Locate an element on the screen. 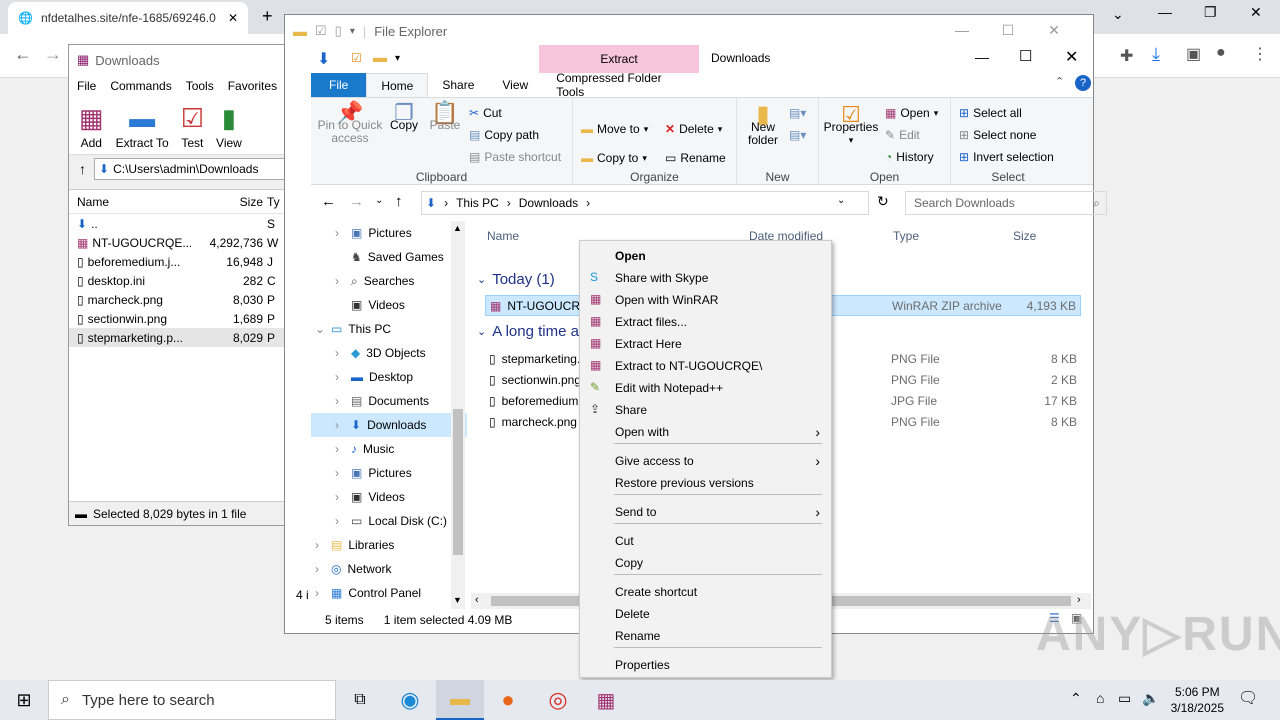  menu-item-open-with: Open with › is located at coordinates (706, 432).